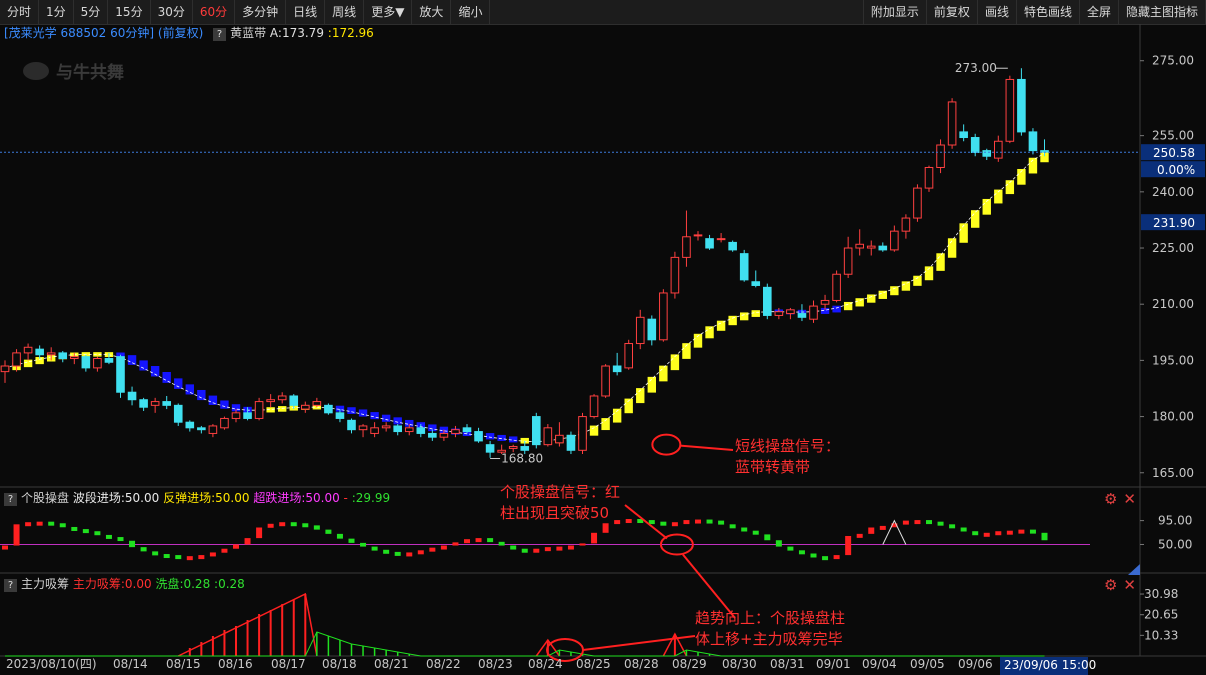  I want to click on sub2-tick-0: 10.33, so click(1161, 635).